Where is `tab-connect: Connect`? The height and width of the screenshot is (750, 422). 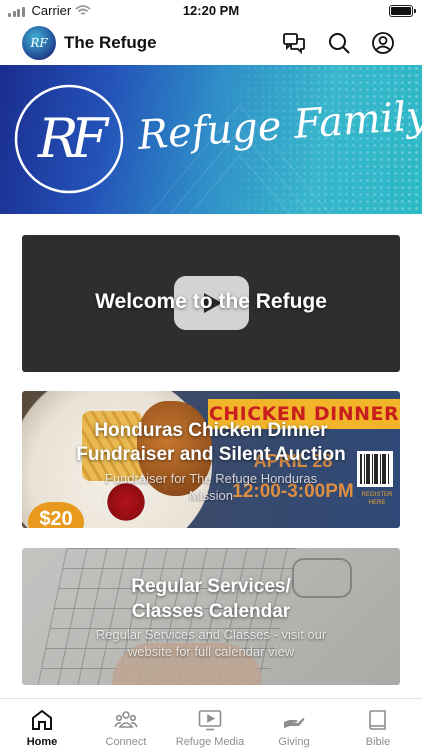 tab-connect: Connect is located at coordinates (126, 724).